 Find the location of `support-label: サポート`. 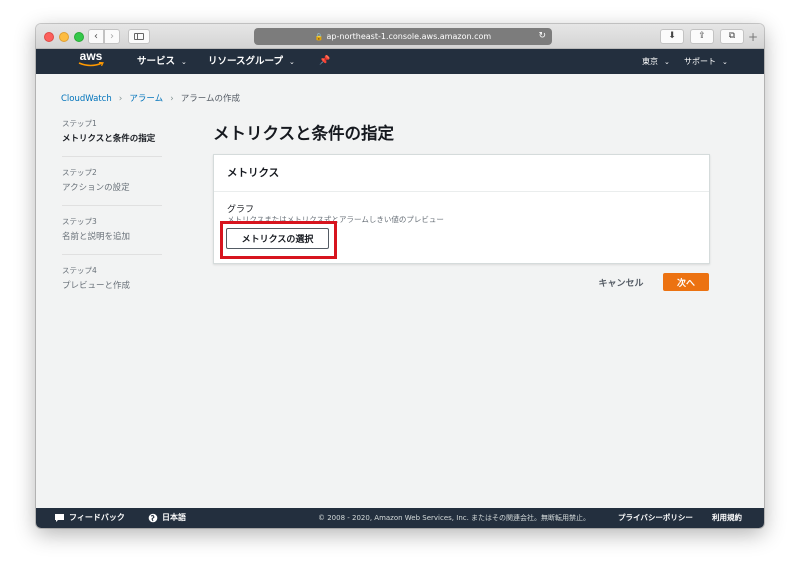

support-label: サポート is located at coordinates (700, 61).